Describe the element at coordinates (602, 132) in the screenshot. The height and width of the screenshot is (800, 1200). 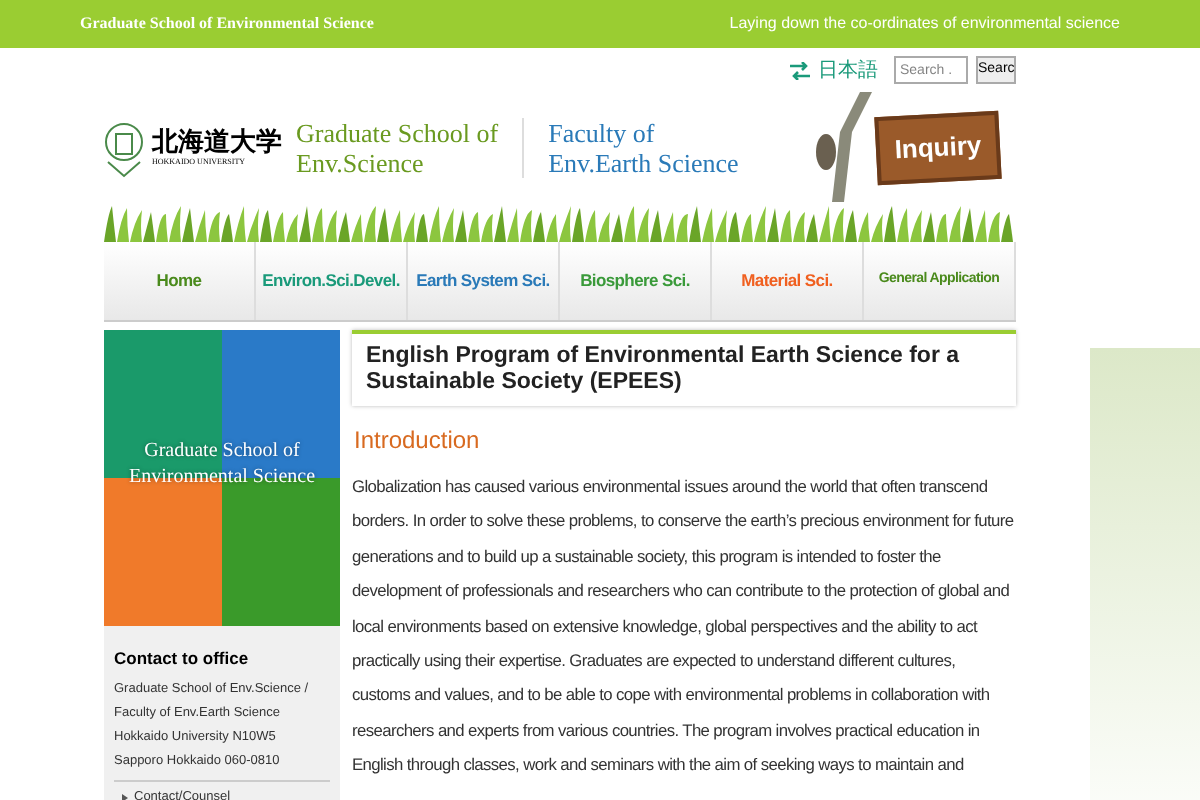
I see `faculty-name: Faculty of` at that location.